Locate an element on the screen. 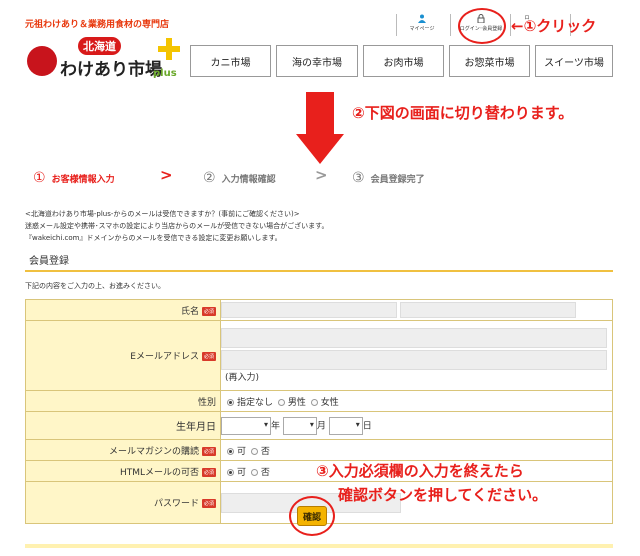  click-callout: ←①クリック is located at coordinates (554, 26).